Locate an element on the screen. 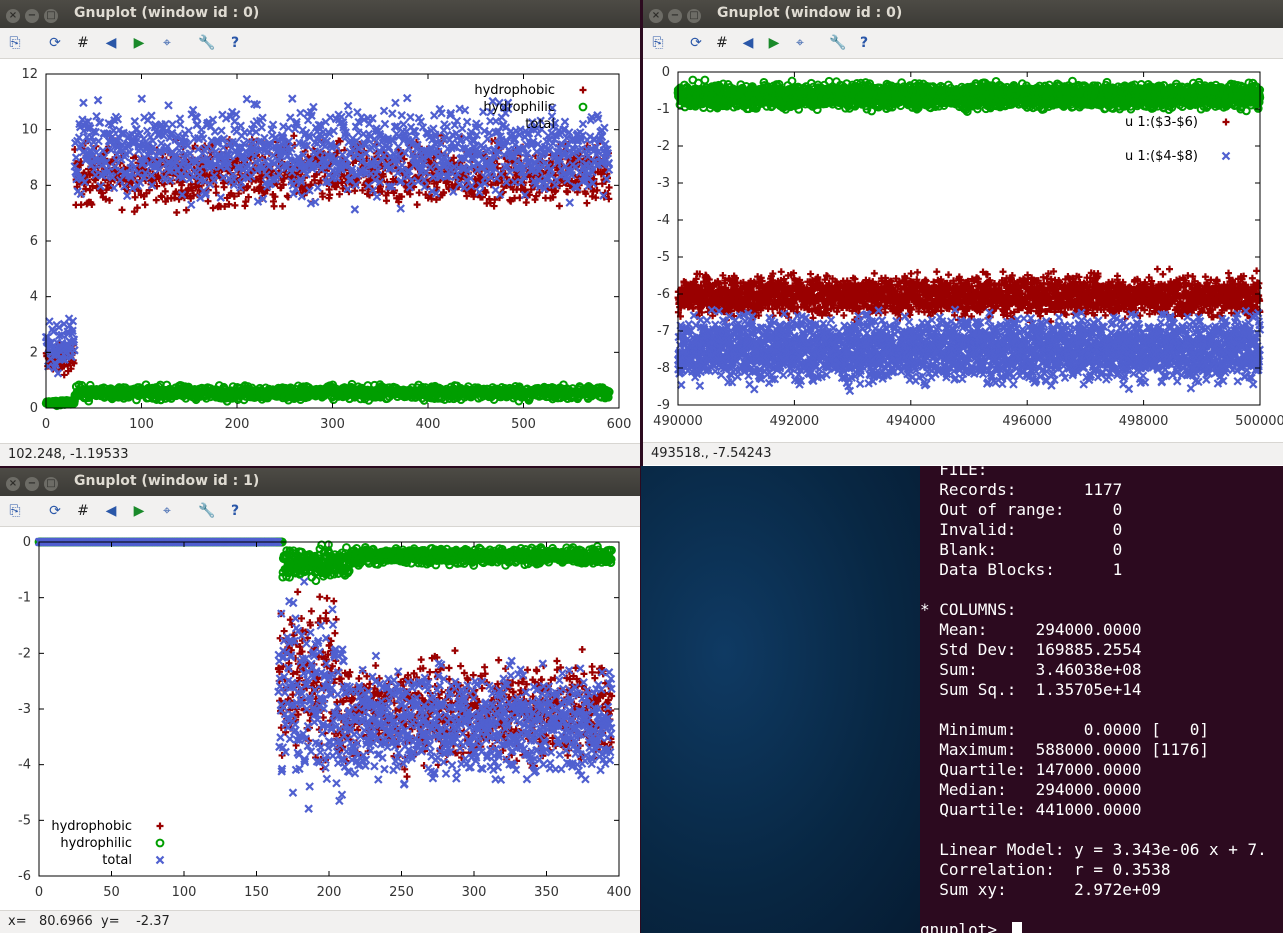 The image size is (1283, 933). y-tick-label: 0 is located at coordinates (34, 408).